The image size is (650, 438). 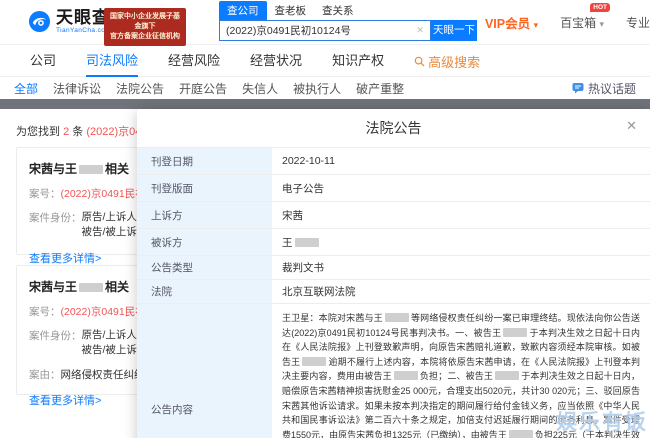 I want to click on field-row-appellant: 上诉方 宋茜, so click(x=393, y=215).